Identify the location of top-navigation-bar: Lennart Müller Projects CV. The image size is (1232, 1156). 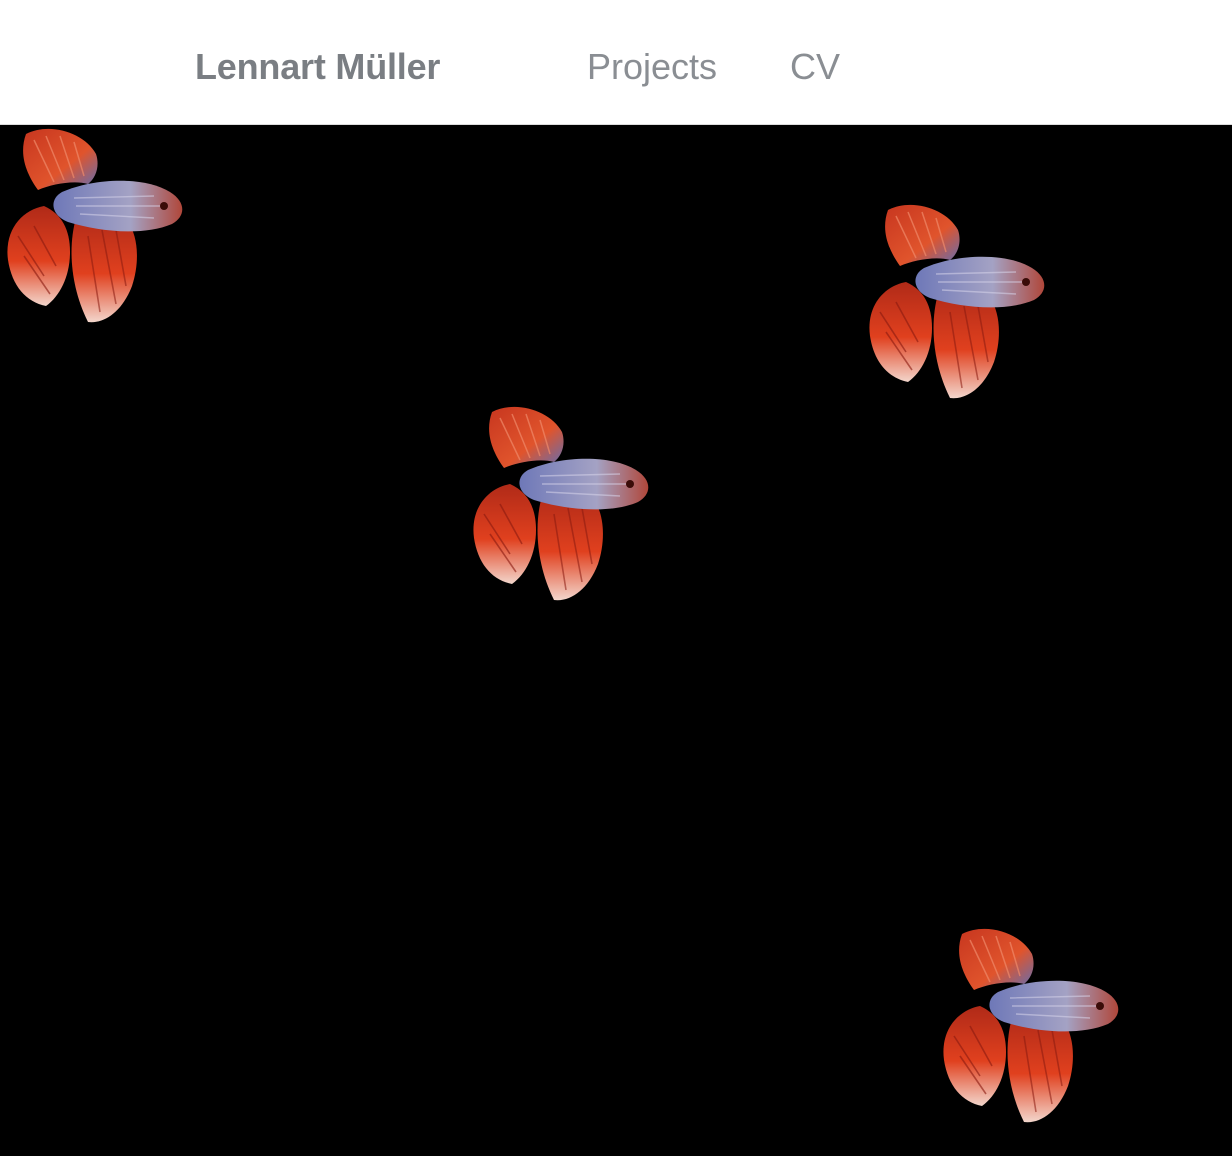
(616, 62).